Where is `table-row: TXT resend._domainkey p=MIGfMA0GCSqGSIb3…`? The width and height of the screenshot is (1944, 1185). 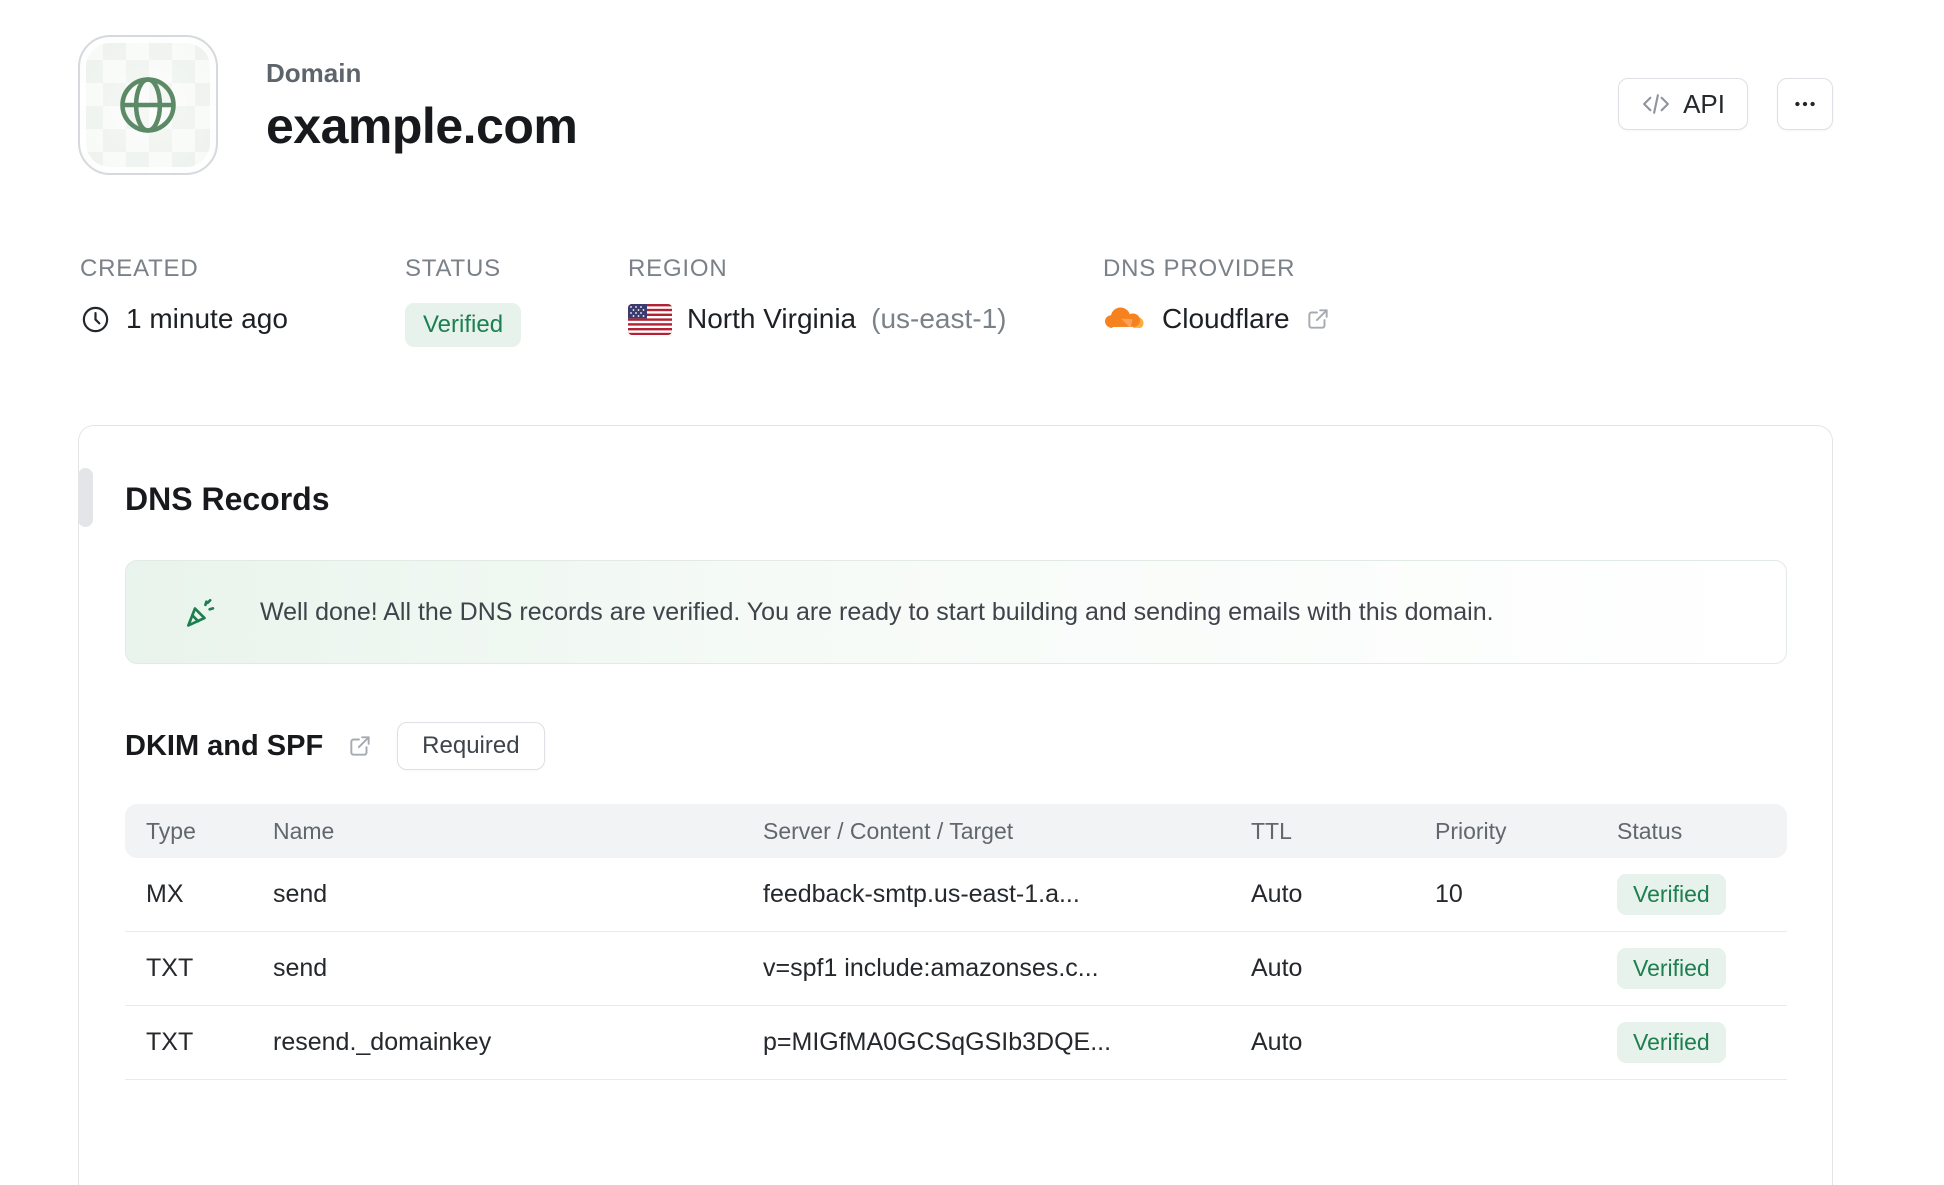
table-row: TXT resend._domainkey p=MIGfMA0GCSqGSIb3… is located at coordinates (956, 1043).